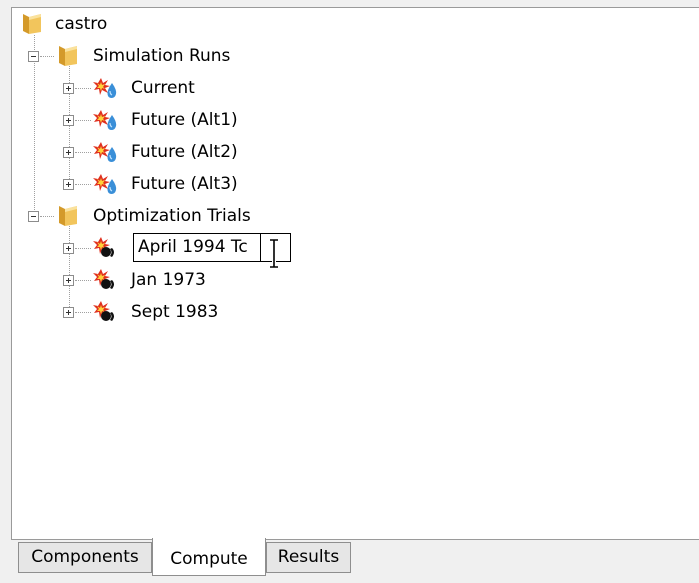 The image size is (699, 583). I want to click on tree-node-label: Sept 1983, so click(175, 312).